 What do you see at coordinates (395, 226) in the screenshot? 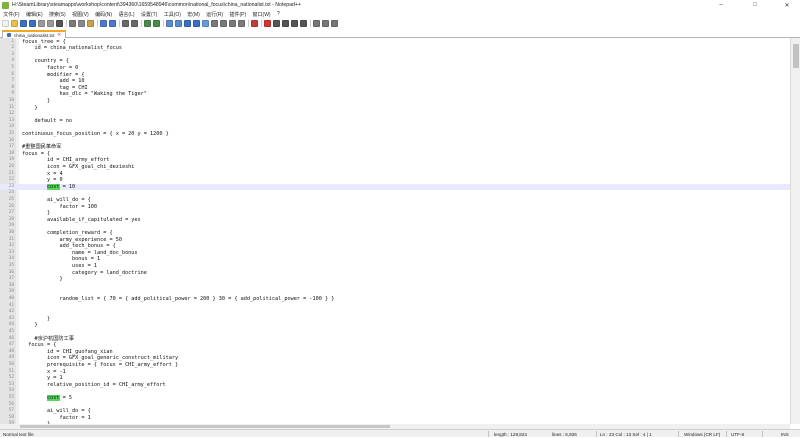
I see `editor-line: 29` at bounding box center [395, 226].